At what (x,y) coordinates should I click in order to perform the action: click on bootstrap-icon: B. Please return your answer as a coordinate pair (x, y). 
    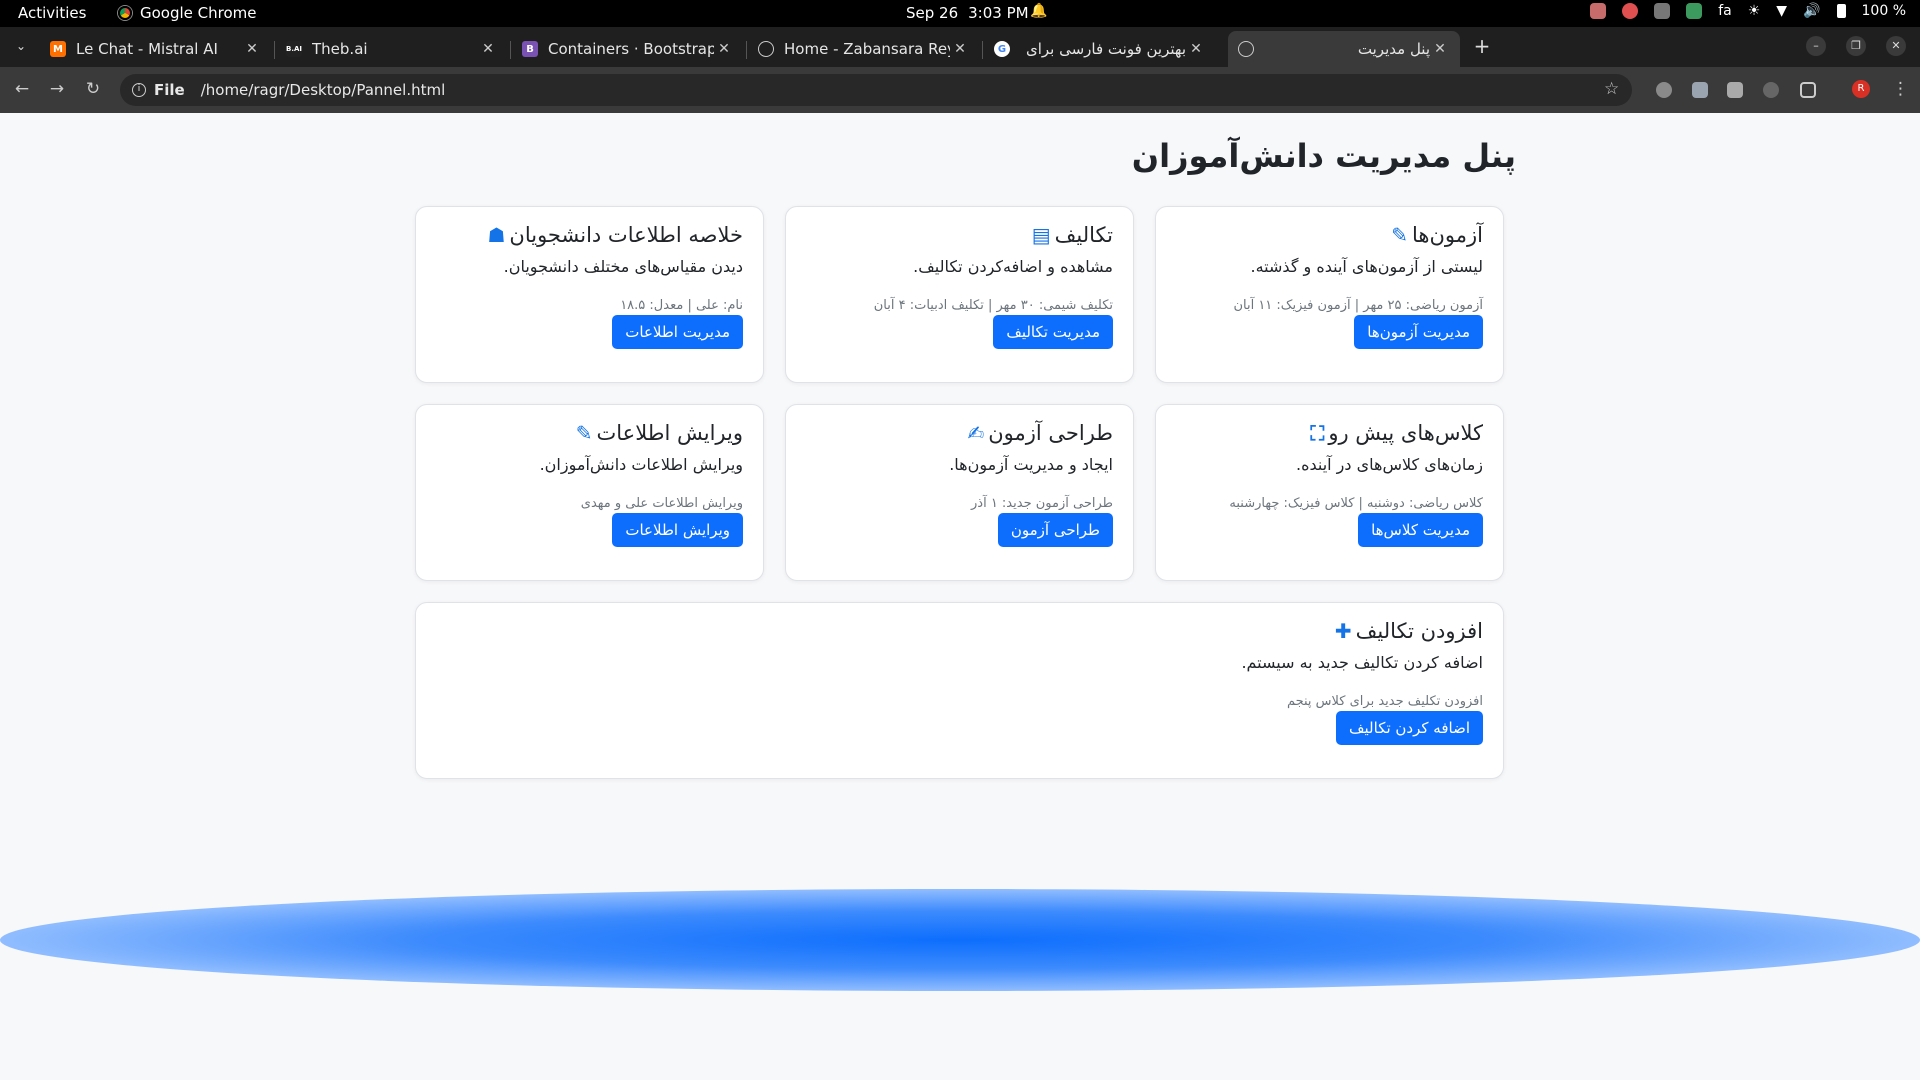
    Looking at the image, I should click on (530, 49).